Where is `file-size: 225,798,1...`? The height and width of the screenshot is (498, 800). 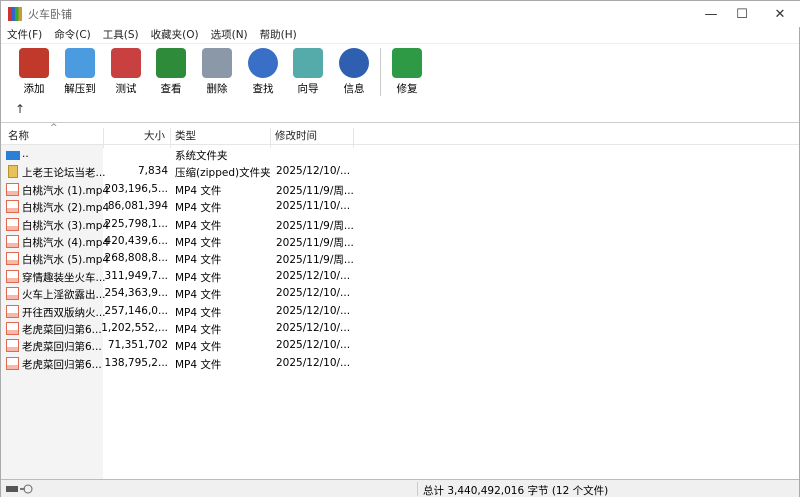 file-size: 225,798,1... is located at coordinates (136, 223).